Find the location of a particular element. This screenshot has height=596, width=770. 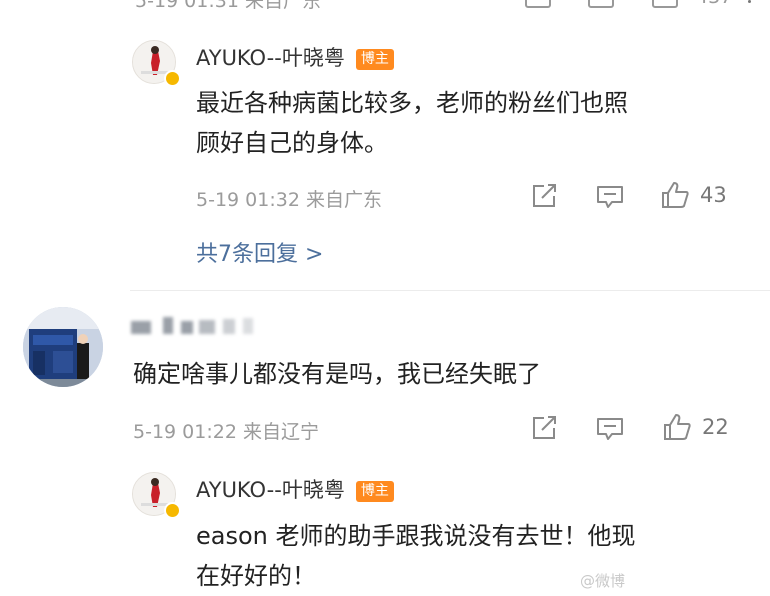

previous-like-count: 437 is located at coordinates (714, 4).